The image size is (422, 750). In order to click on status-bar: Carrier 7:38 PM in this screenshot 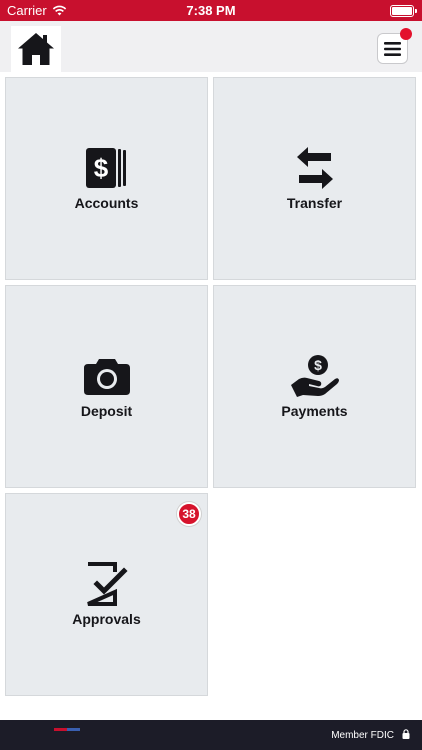, I will do `click(211, 10)`.